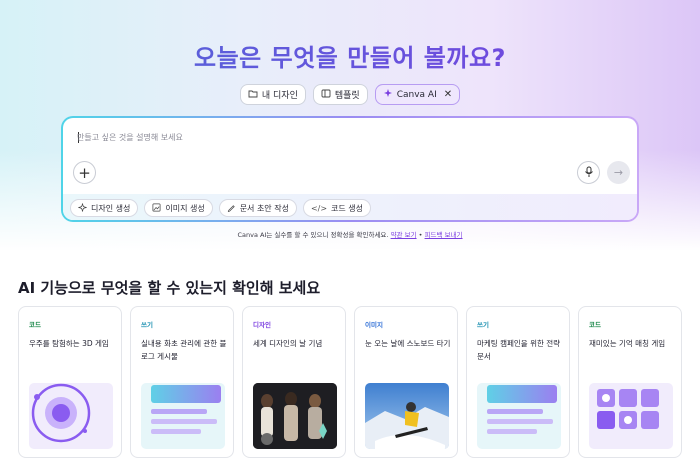 Image resolution: width=700 pixels, height=458 pixels. What do you see at coordinates (69, 343) in the screenshot?
I see `card-title: 우주를 탐험하는 3D 게임` at bounding box center [69, 343].